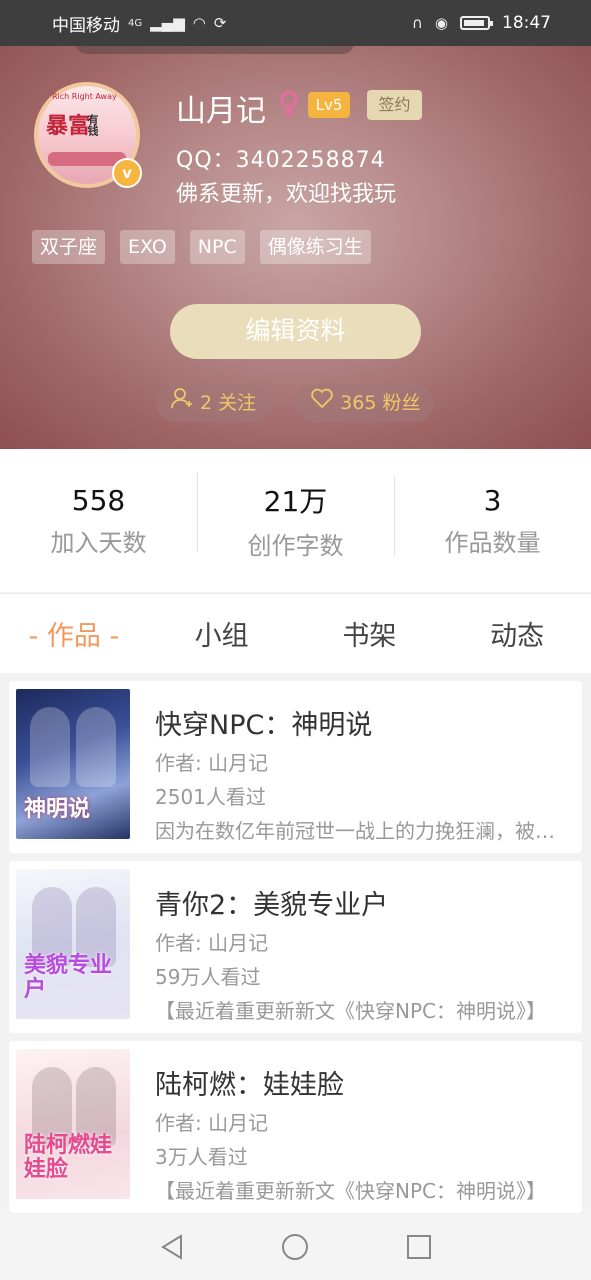  What do you see at coordinates (68, 1157) in the screenshot?
I see `cover-text: 陆柯燃娃娃脸` at bounding box center [68, 1157].